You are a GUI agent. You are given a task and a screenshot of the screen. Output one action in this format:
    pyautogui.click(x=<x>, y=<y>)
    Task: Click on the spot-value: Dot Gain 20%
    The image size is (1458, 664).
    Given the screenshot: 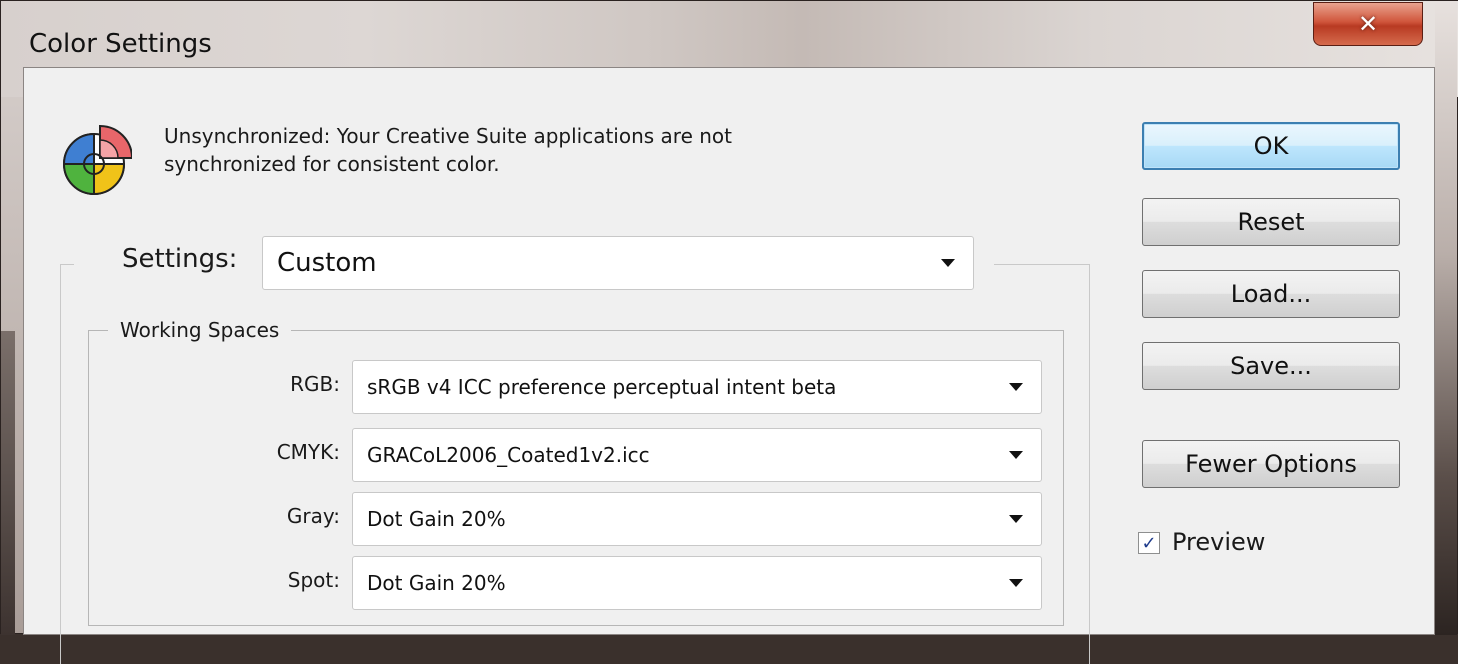 What is the action you would take?
    pyautogui.click(x=436, y=583)
    